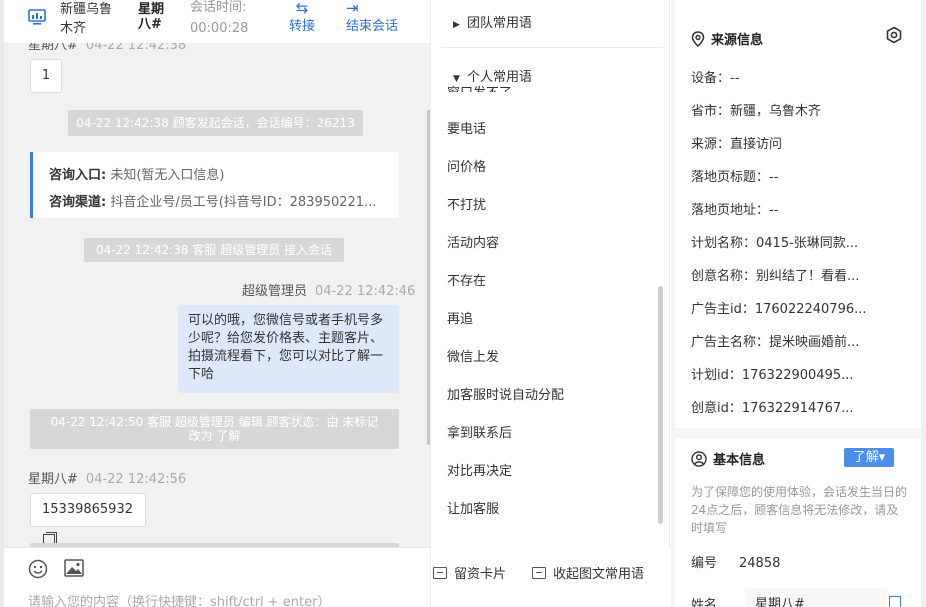 The image size is (926, 607). Describe the element at coordinates (214, 436) in the screenshot. I see `status-change-line-2: 改为 了解` at that location.